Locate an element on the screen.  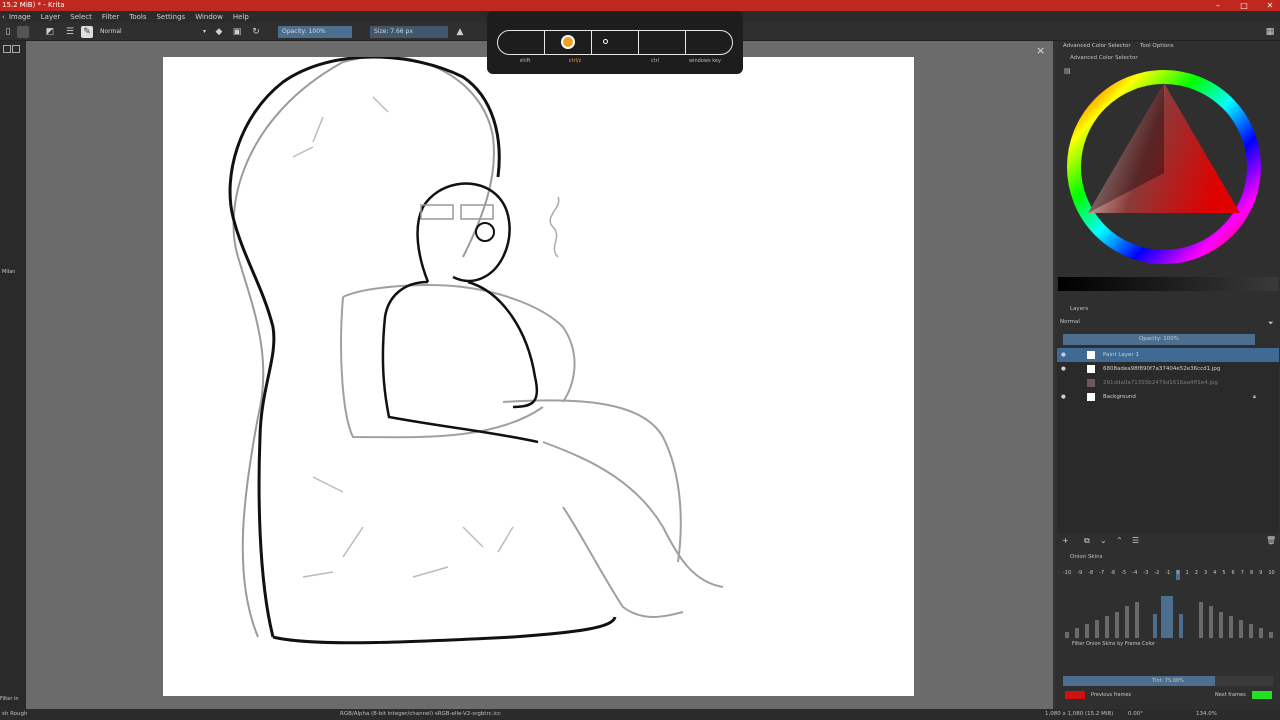
layers-blend-select: Normal is located at coordinates (1070, 322).